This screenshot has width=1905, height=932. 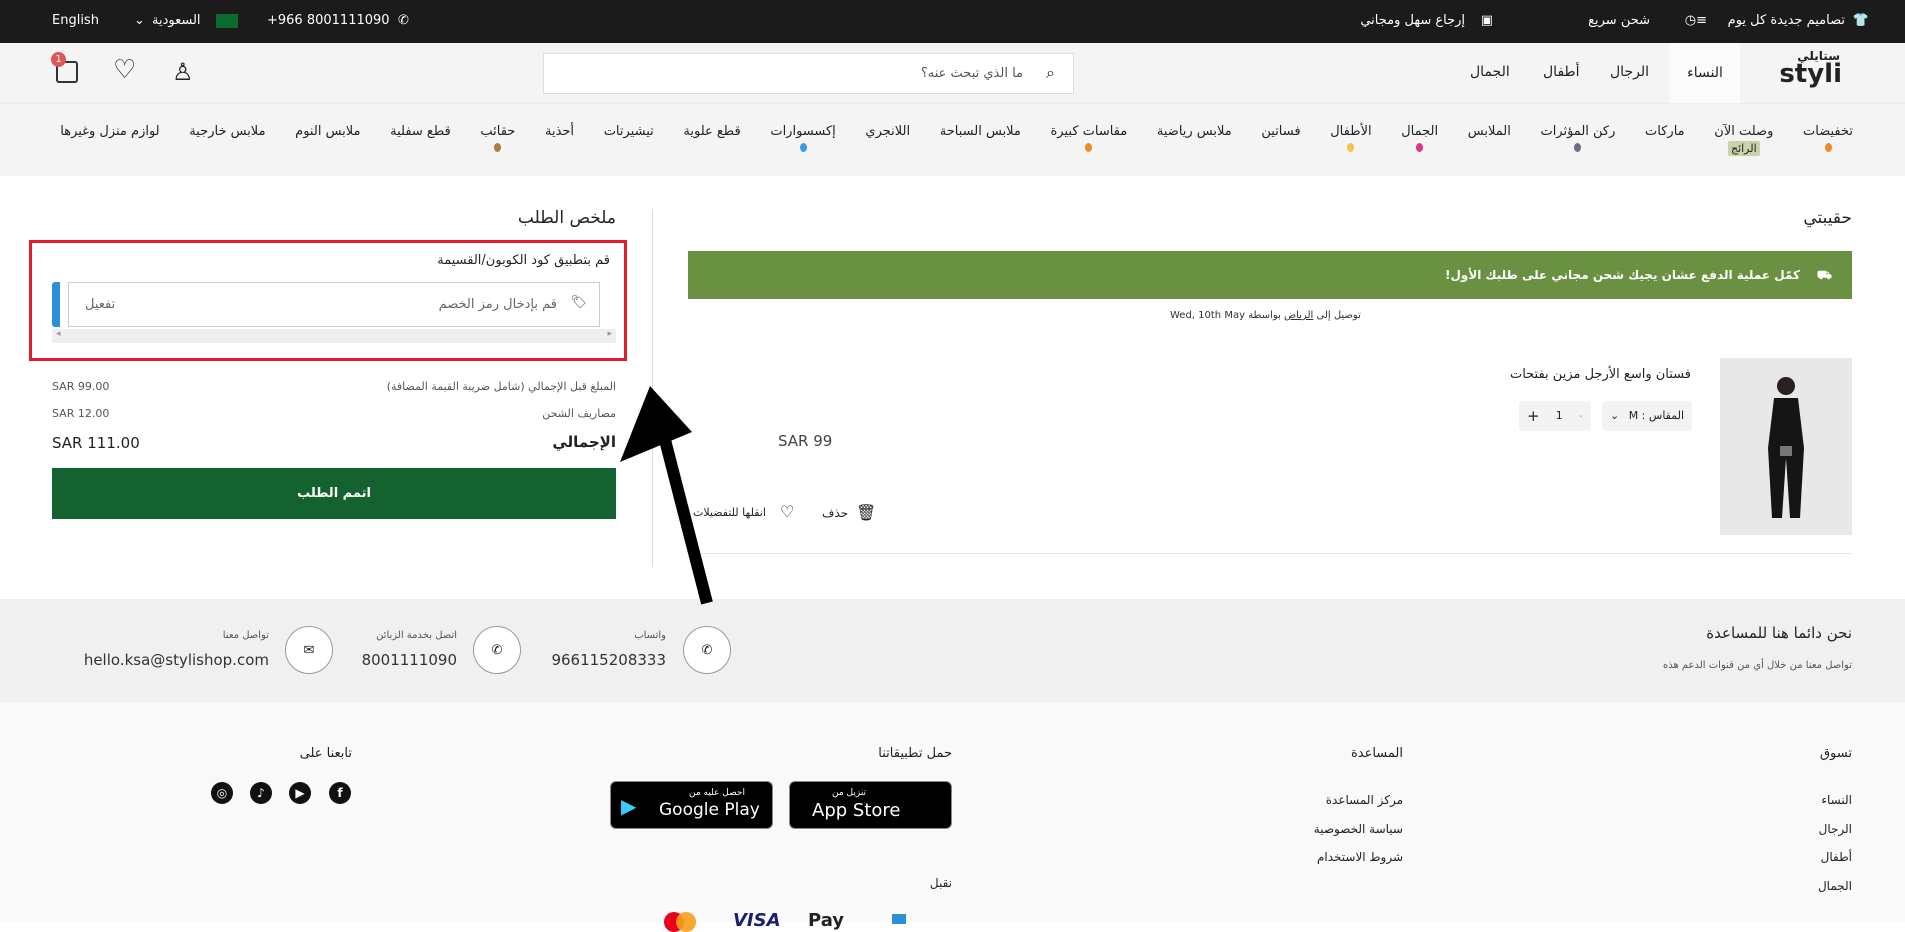 I want to click on arrow-head, so click(x=656, y=424).